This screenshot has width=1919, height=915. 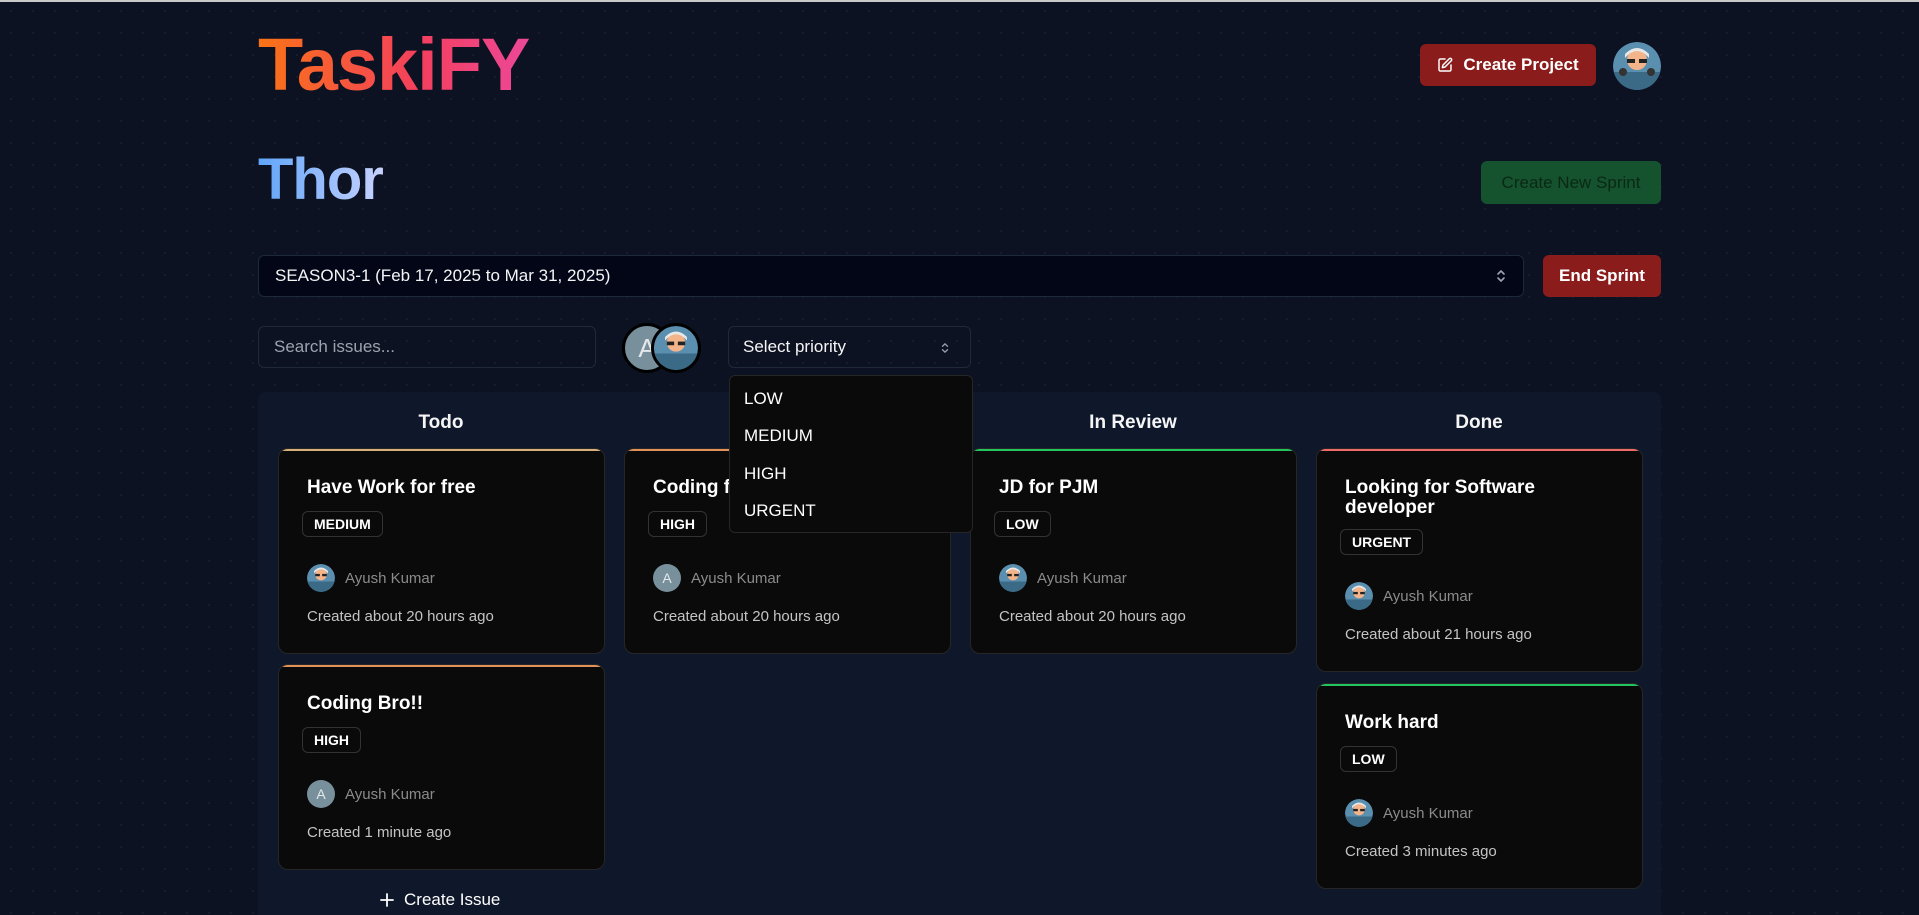 I want to click on app-logo: TaskiFY, so click(x=394, y=65).